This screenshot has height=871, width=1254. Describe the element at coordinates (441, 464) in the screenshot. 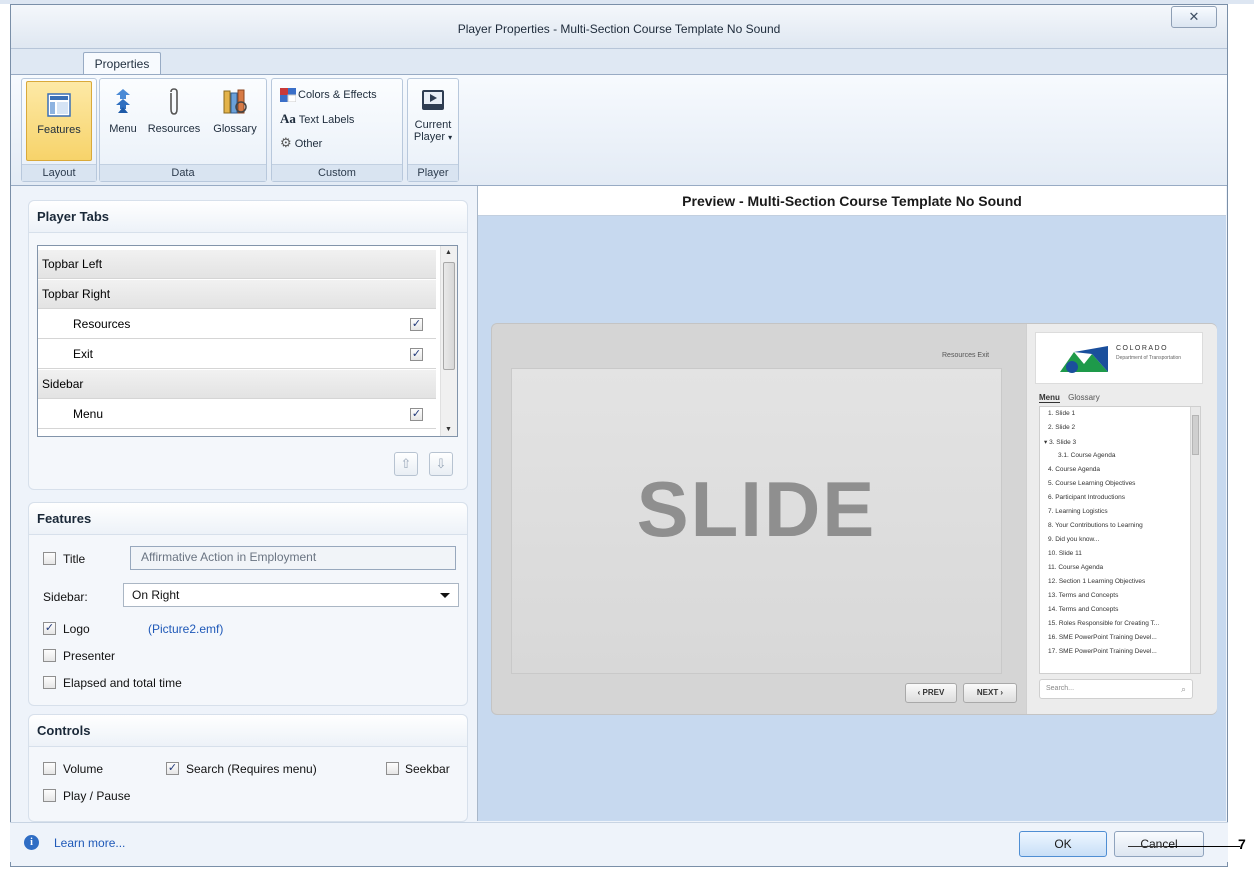

I see `move-down-button: ⇩` at that location.